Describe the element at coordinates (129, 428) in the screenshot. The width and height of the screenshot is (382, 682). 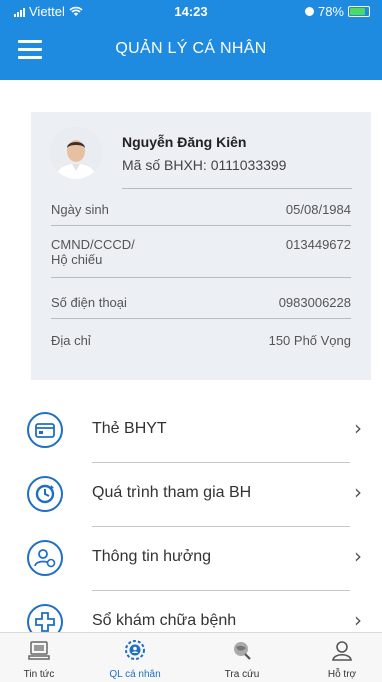
I see `menu-label: Thẻ BHYT` at that location.